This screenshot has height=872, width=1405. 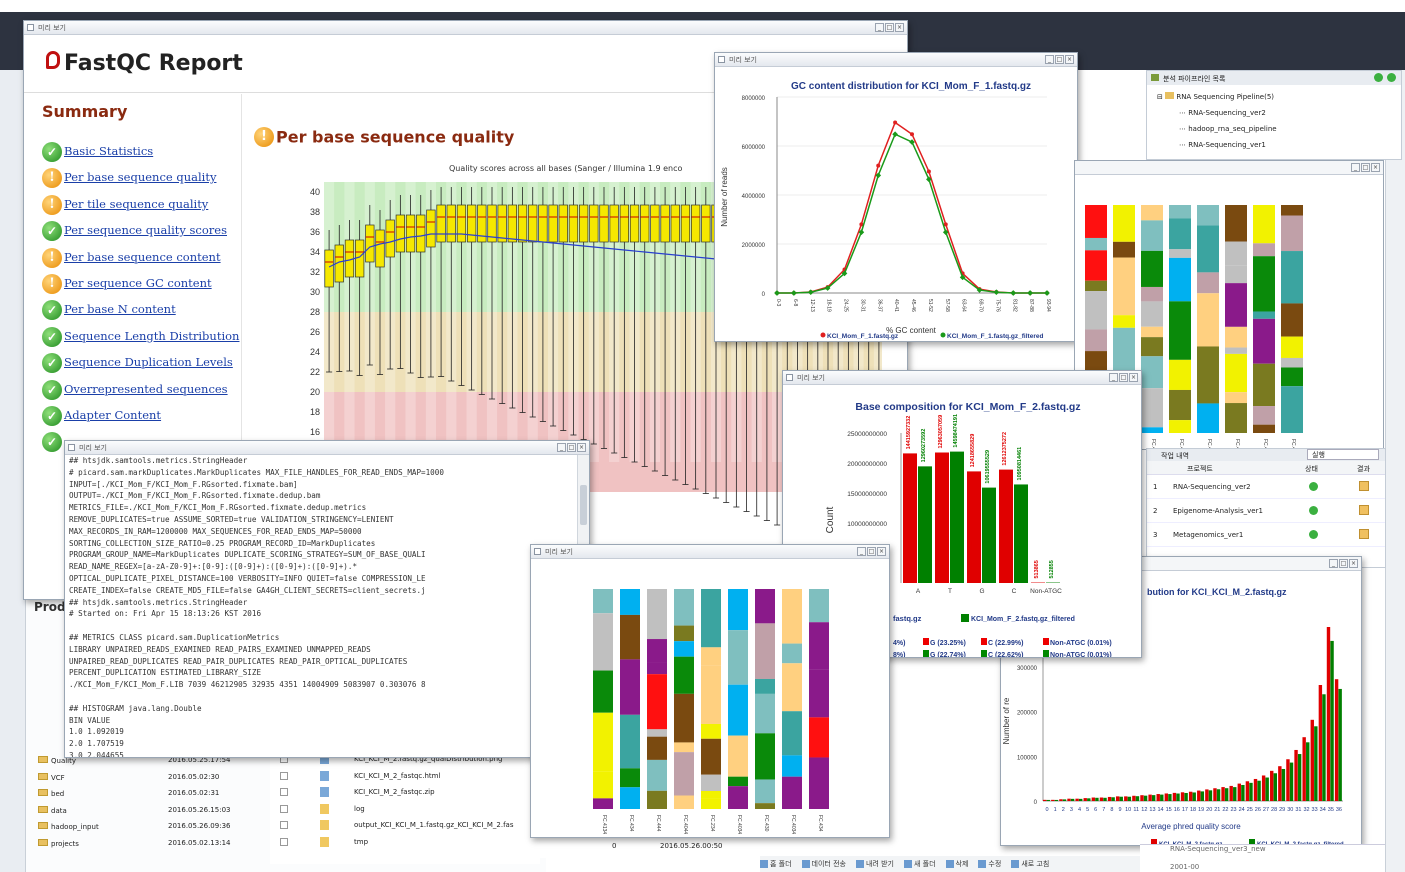 I want to click on pipeline-item: ⋯ RNA-Sequencing_ver2, so click(x=1279, y=113).